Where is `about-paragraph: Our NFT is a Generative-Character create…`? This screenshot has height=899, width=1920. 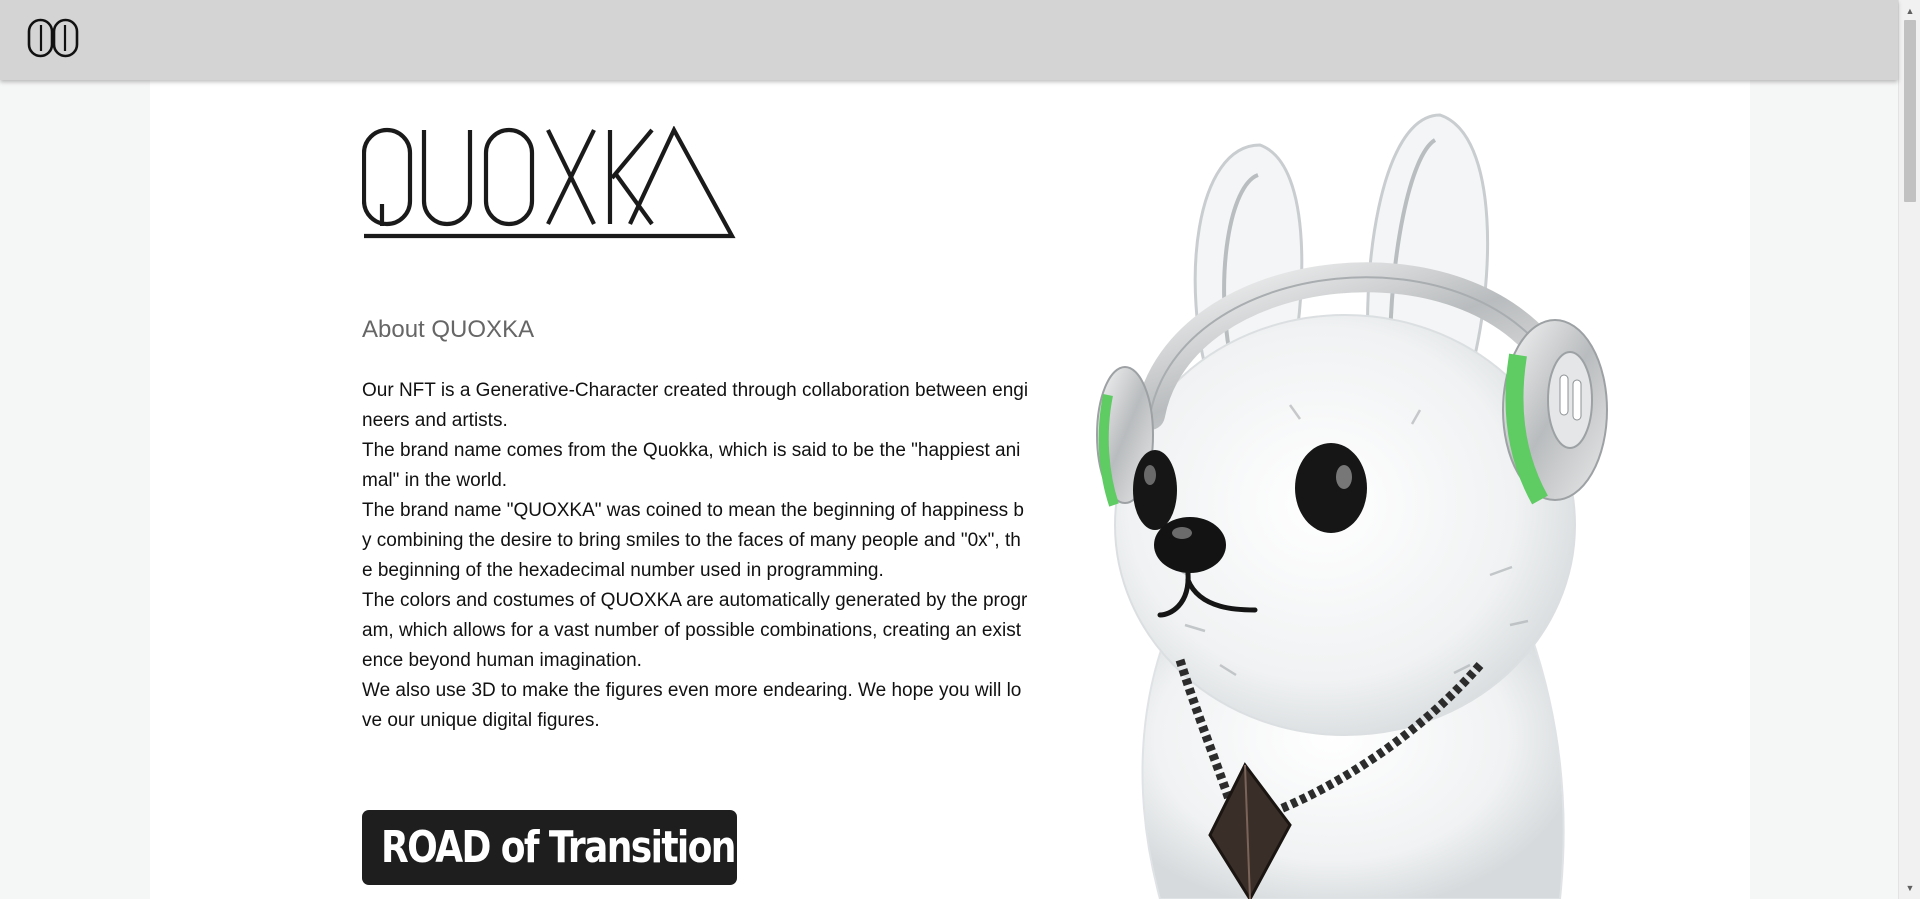
about-paragraph: Our NFT is a Generative-Character create… is located at coordinates (695, 405).